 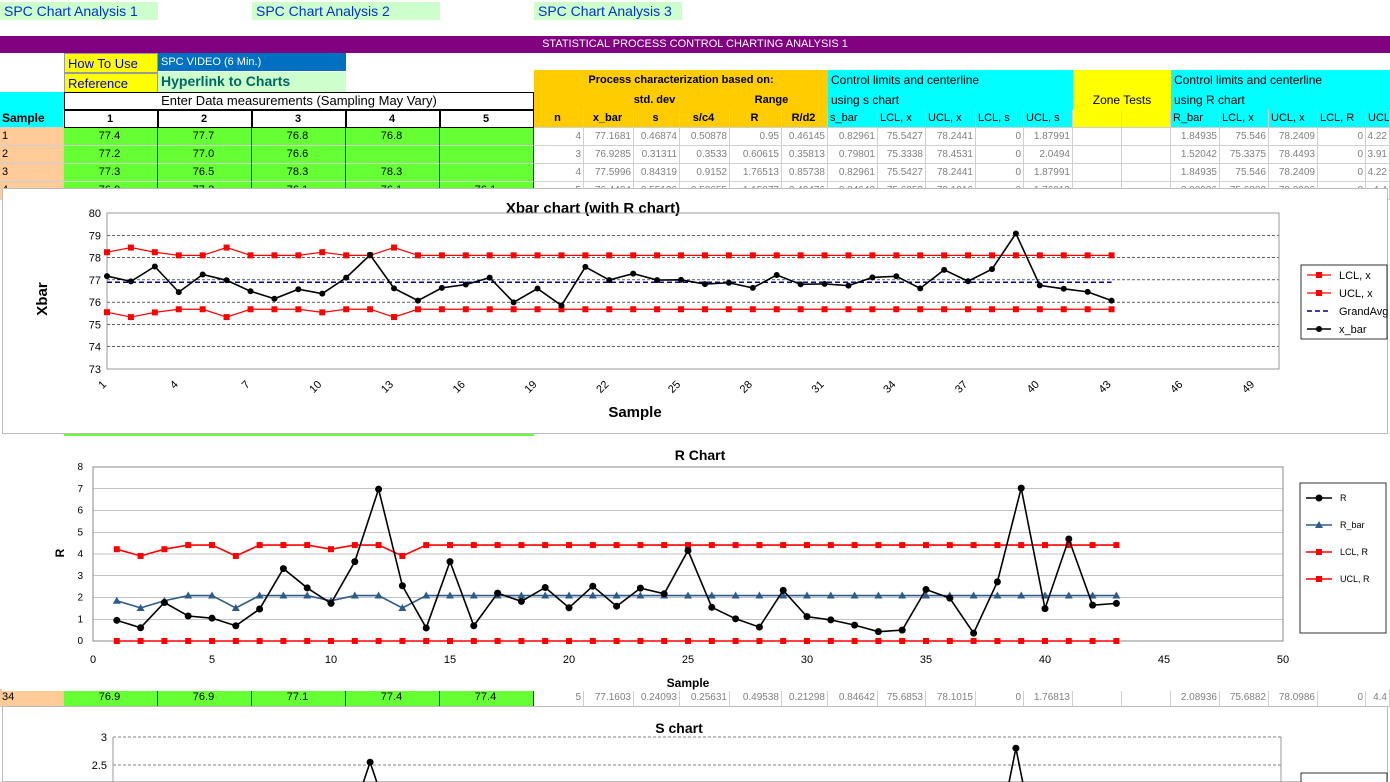 What do you see at coordinates (1378, 155) in the screenshot?
I see `r-cell: 3.91` at bounding box center [1378, 155].